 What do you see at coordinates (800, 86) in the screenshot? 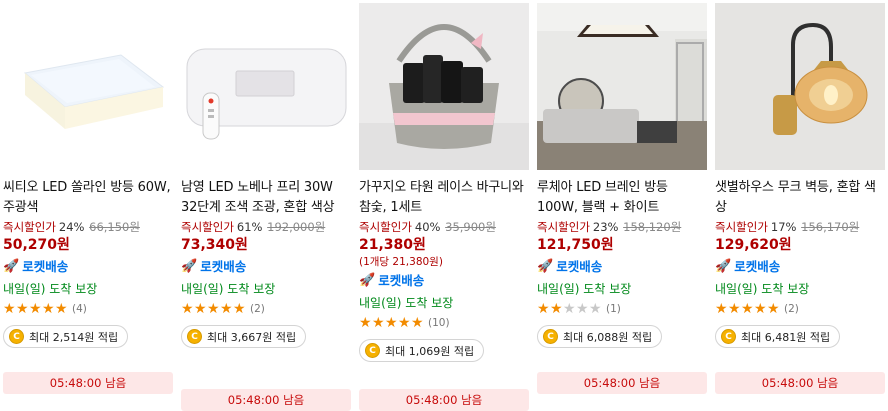
I see `wall-lamp-image` at bounding box center [800, 86].